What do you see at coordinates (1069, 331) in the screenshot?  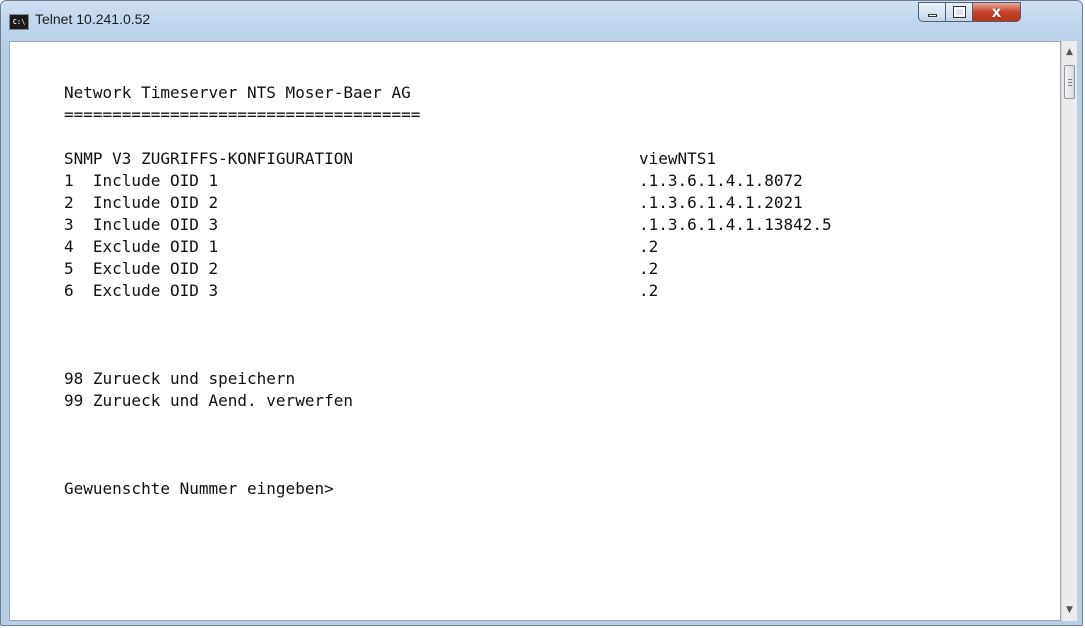 I see `vertical-scrollbar: ▲ ▼` at bounding box center [1069, 331].